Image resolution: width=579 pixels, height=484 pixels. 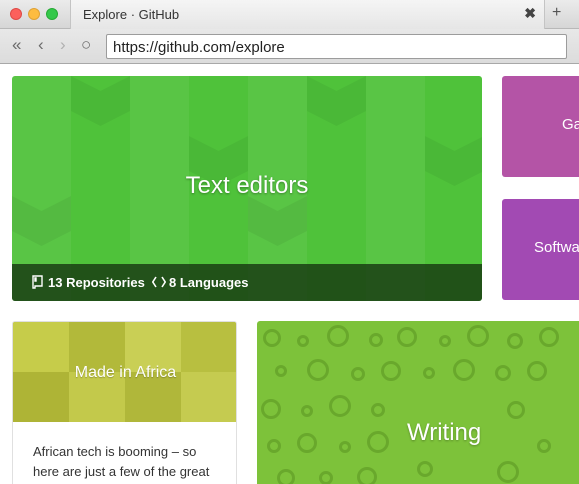 I want to click on browser-toolbar: « ‹ › ○ https://github.com/explore, so click(x=289, y=46).